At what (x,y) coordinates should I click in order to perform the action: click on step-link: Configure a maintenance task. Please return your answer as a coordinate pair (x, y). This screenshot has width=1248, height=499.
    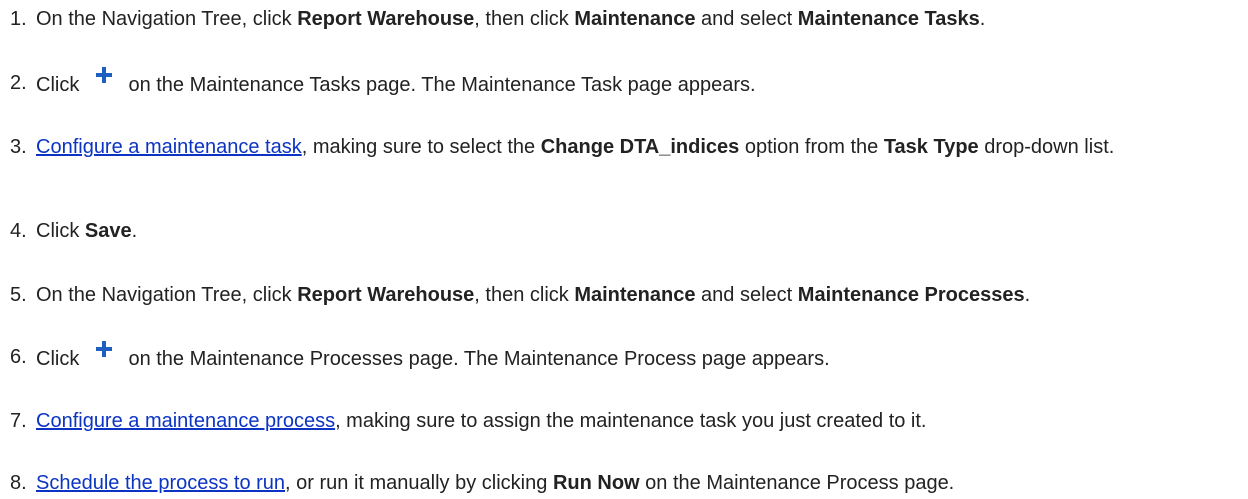
    Looking at the image, I should click on (169, 147).